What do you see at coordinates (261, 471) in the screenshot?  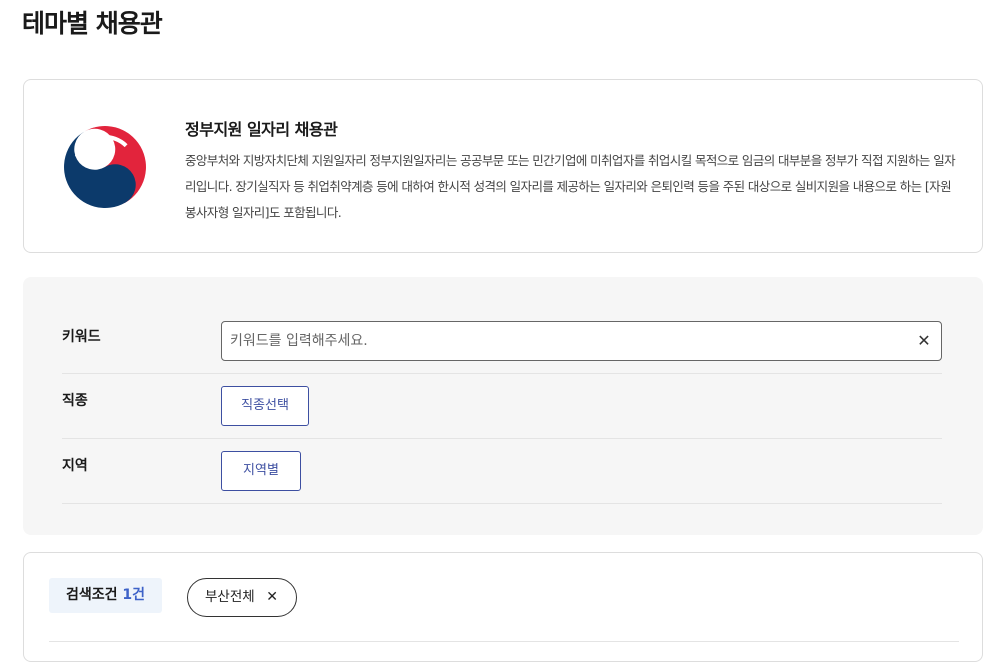 I see `region-select-button: 지역별` at bounding box center [261, 471].